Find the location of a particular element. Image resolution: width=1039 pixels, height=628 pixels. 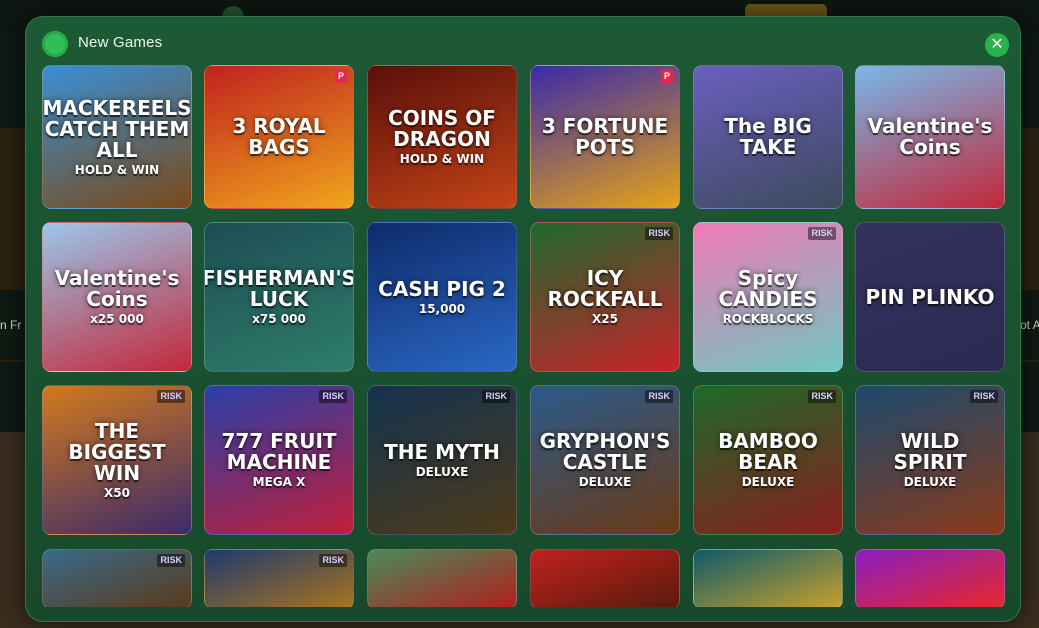

game-title: COINS OF DRAGON HOLD & WIN is located at coordinates (442, 137).